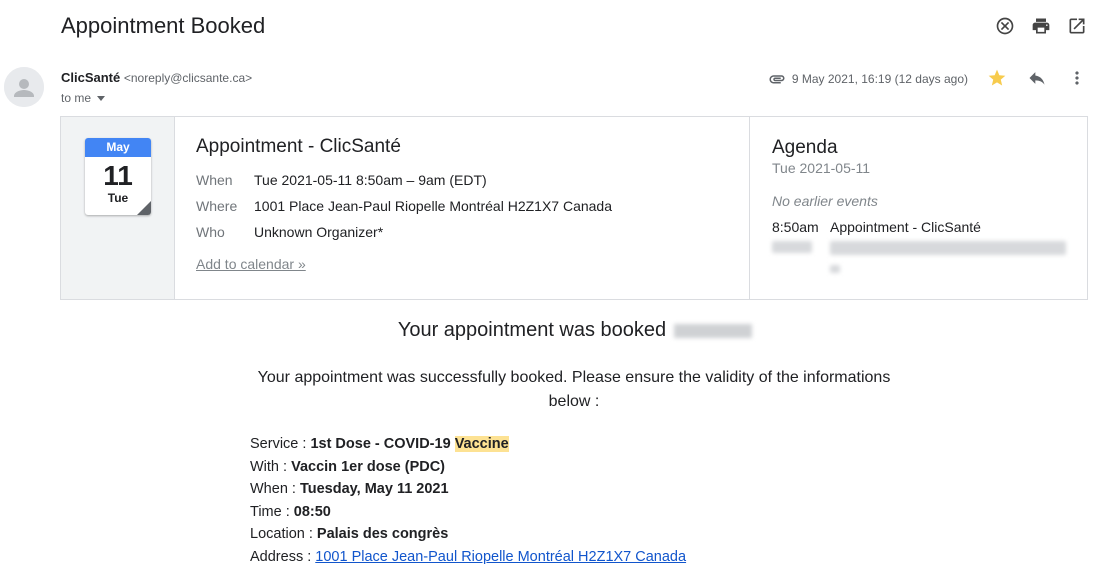 The height and width of the screenshot is (572, 1104). I want to click on sender-email: <noreply@clicsante.ca>, so click(188, 78).